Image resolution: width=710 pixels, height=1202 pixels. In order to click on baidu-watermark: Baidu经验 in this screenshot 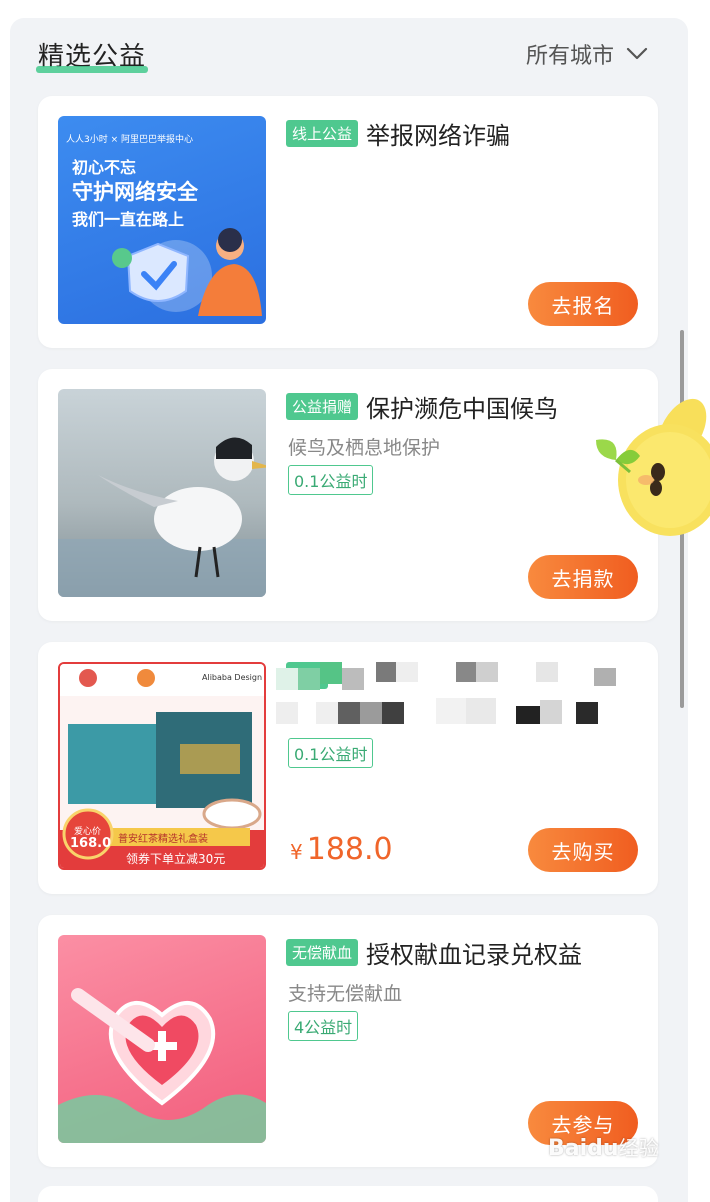, I will do `click(603, 1146)`.